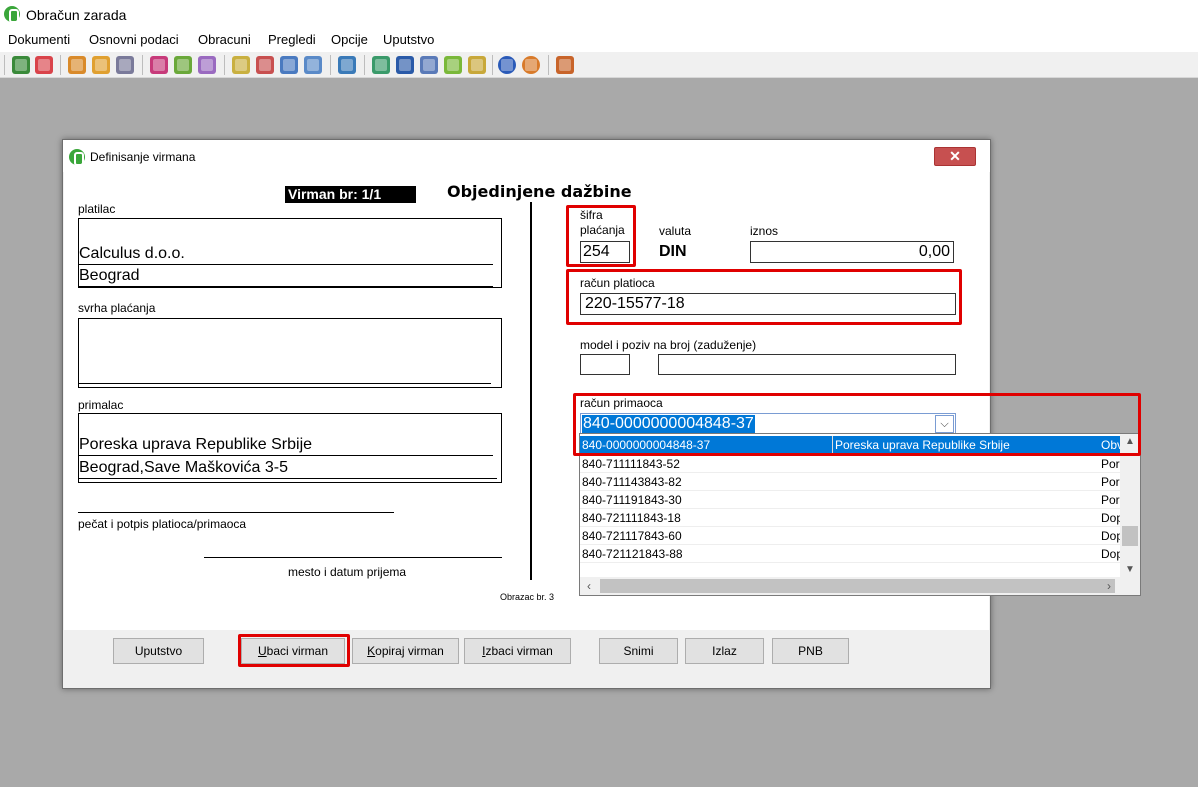  What do you see at coordinates (852, 252) in the screenshot?
I see `iznos-input: 0,00` at bounding box center [852, 252].